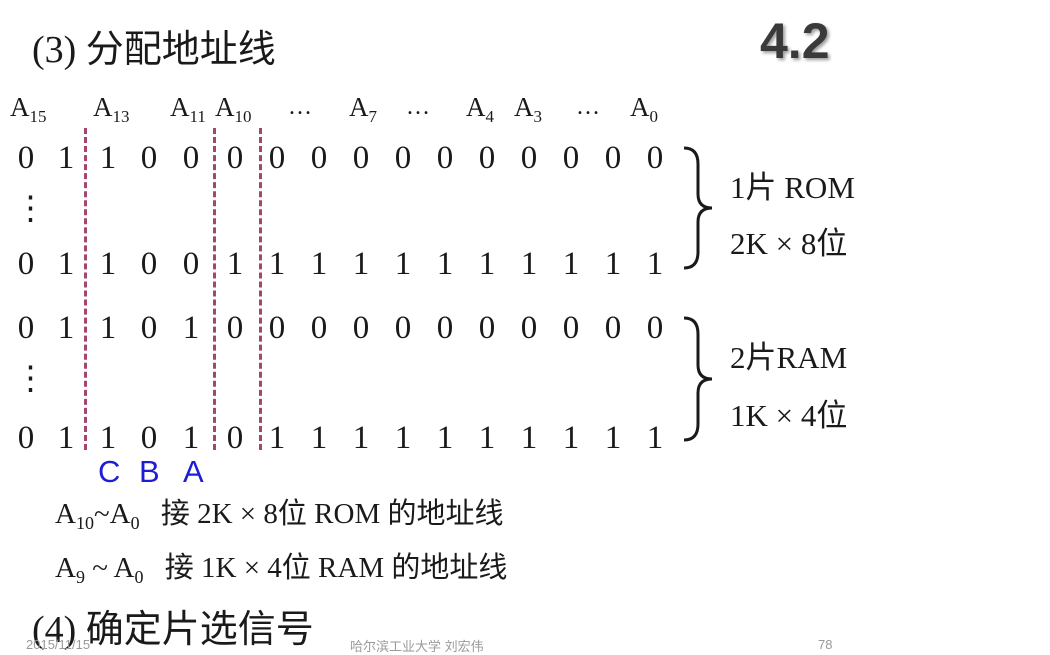  I want to click on rom-chip-spec: 2K × 8位, so click(789, 243).